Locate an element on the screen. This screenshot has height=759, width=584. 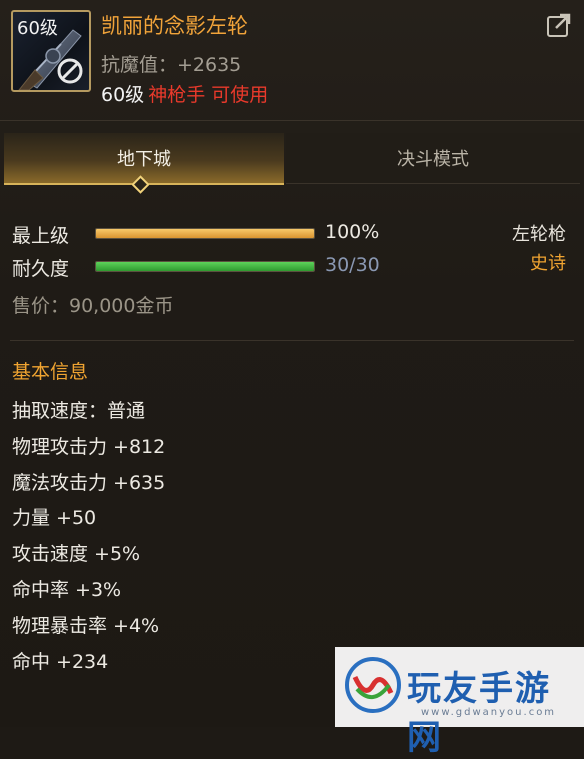
section-divider is located at coordinates (292, 340).